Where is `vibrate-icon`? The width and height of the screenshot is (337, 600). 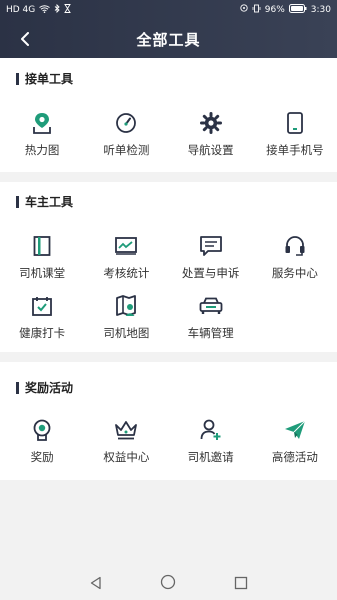 vibrate-icon is located at coordinates (256, 10).